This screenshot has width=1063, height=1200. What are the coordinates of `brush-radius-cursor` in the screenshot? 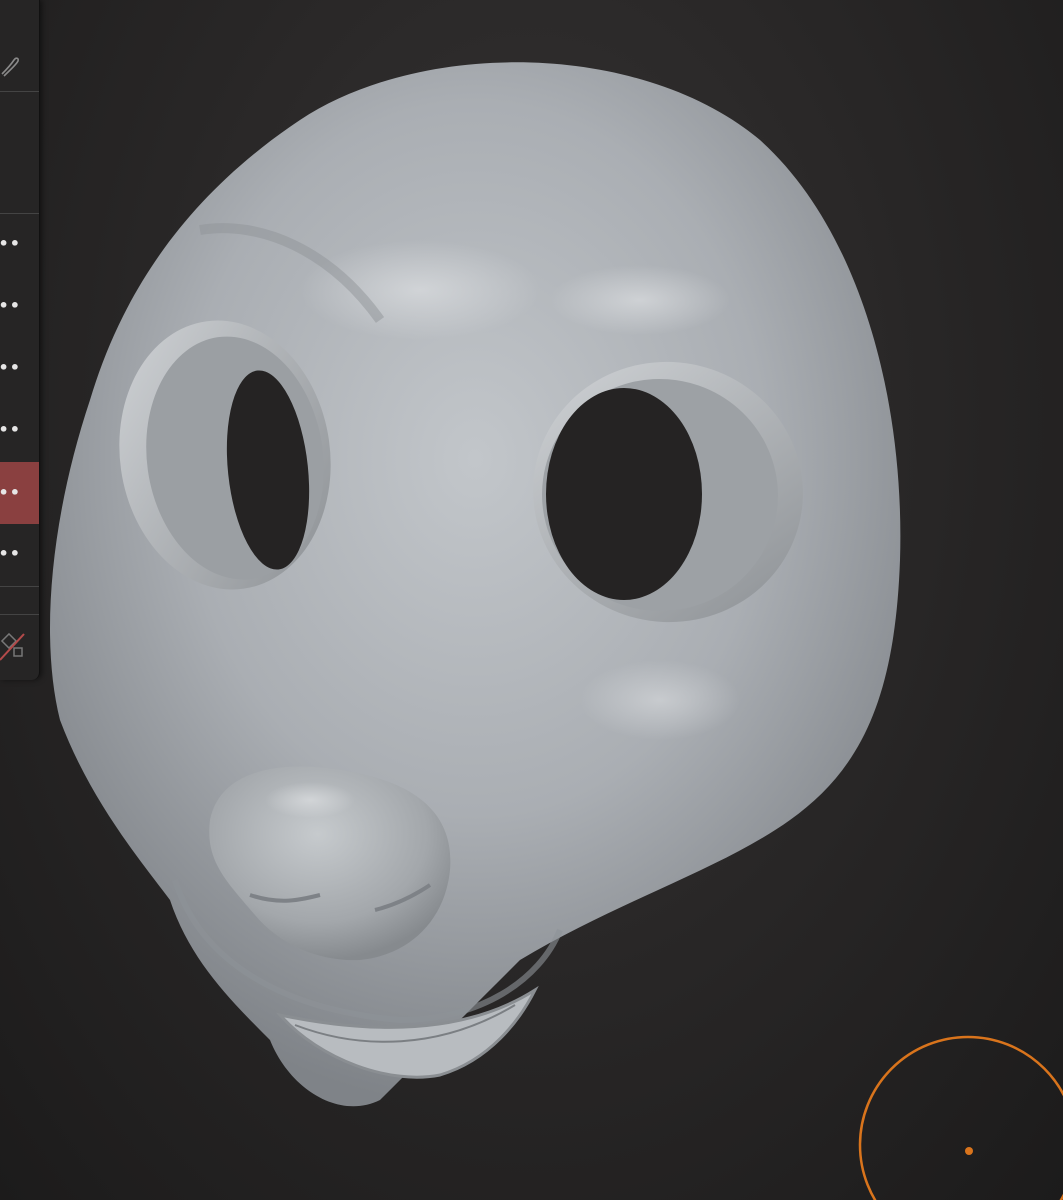 It's located at (960, 1117).